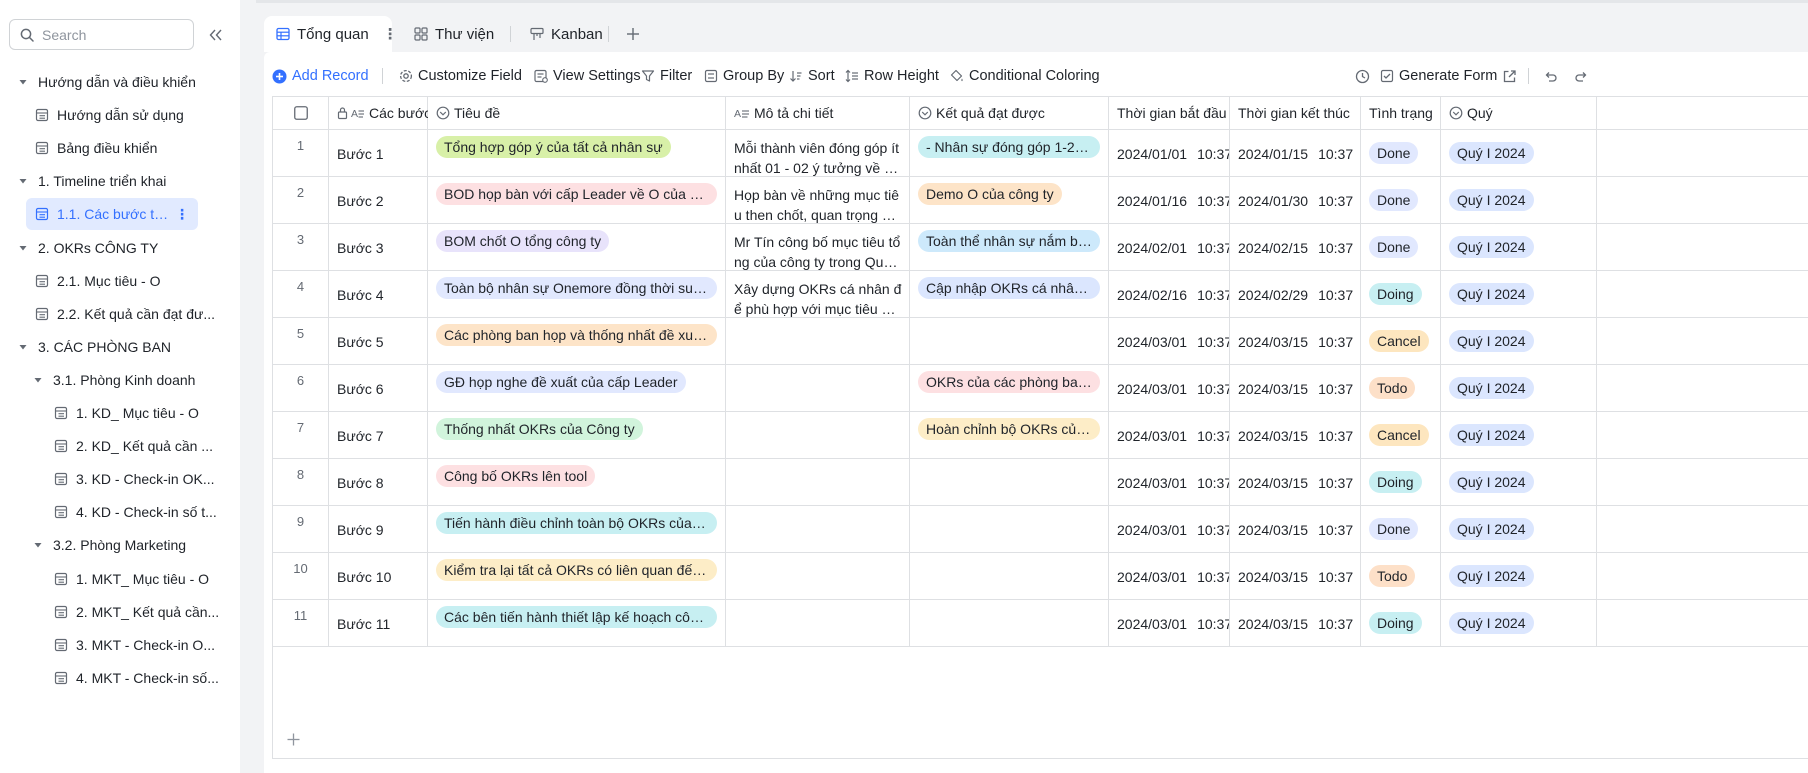 This screenshot has width=1808, height=773. I want to click on add-view-button, so click(633, 34).